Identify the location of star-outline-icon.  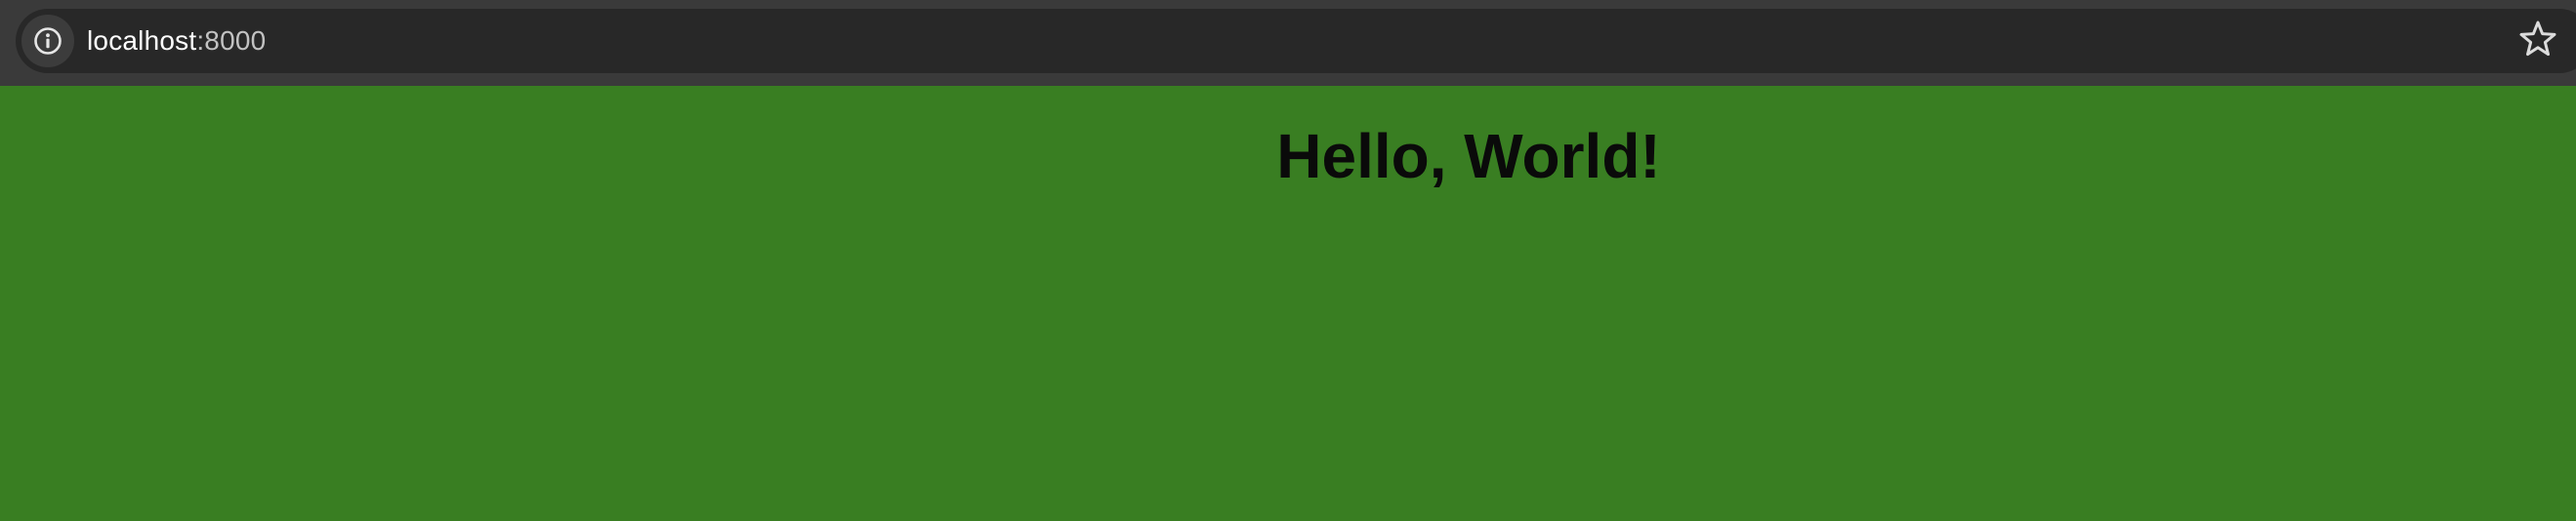
(2537, 41).